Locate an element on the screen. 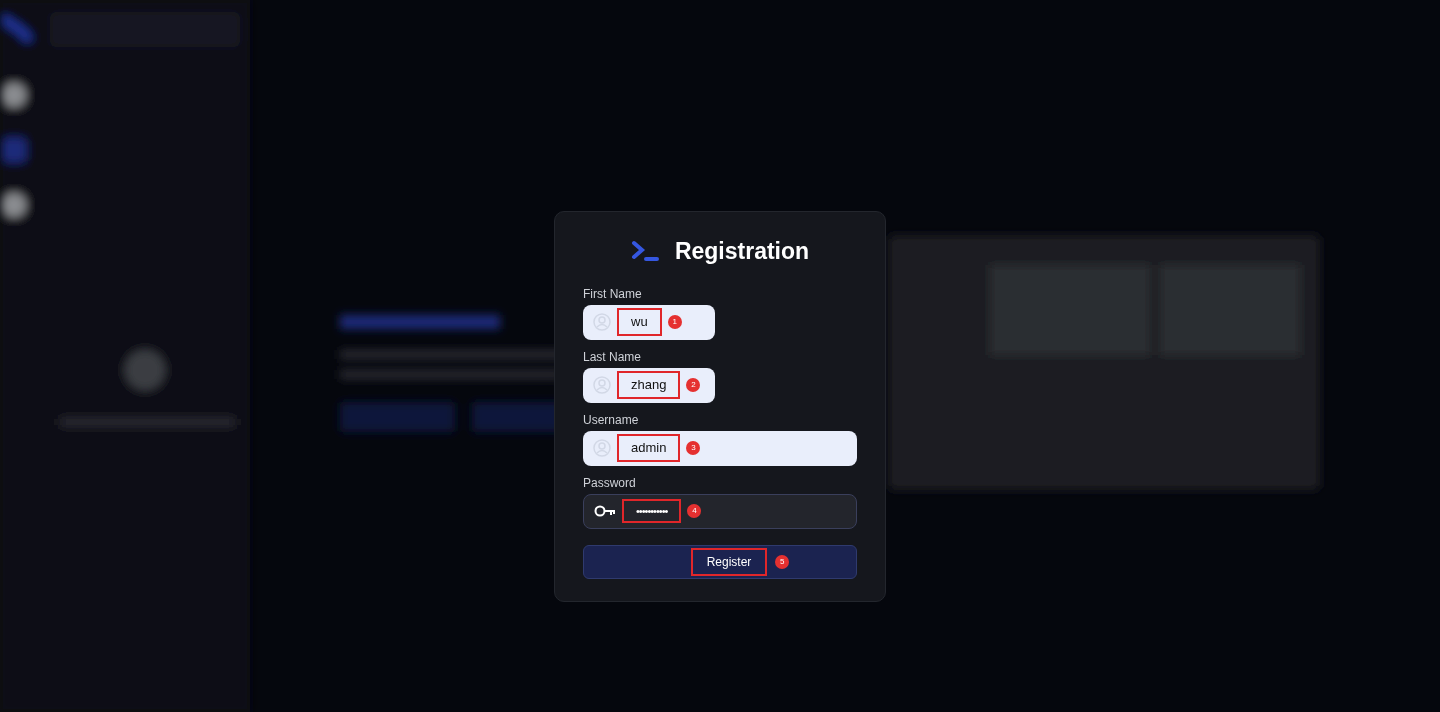 This screenshot has height=712, width=1440. annotation-marker: 2 is located at coordinates (693, 385).